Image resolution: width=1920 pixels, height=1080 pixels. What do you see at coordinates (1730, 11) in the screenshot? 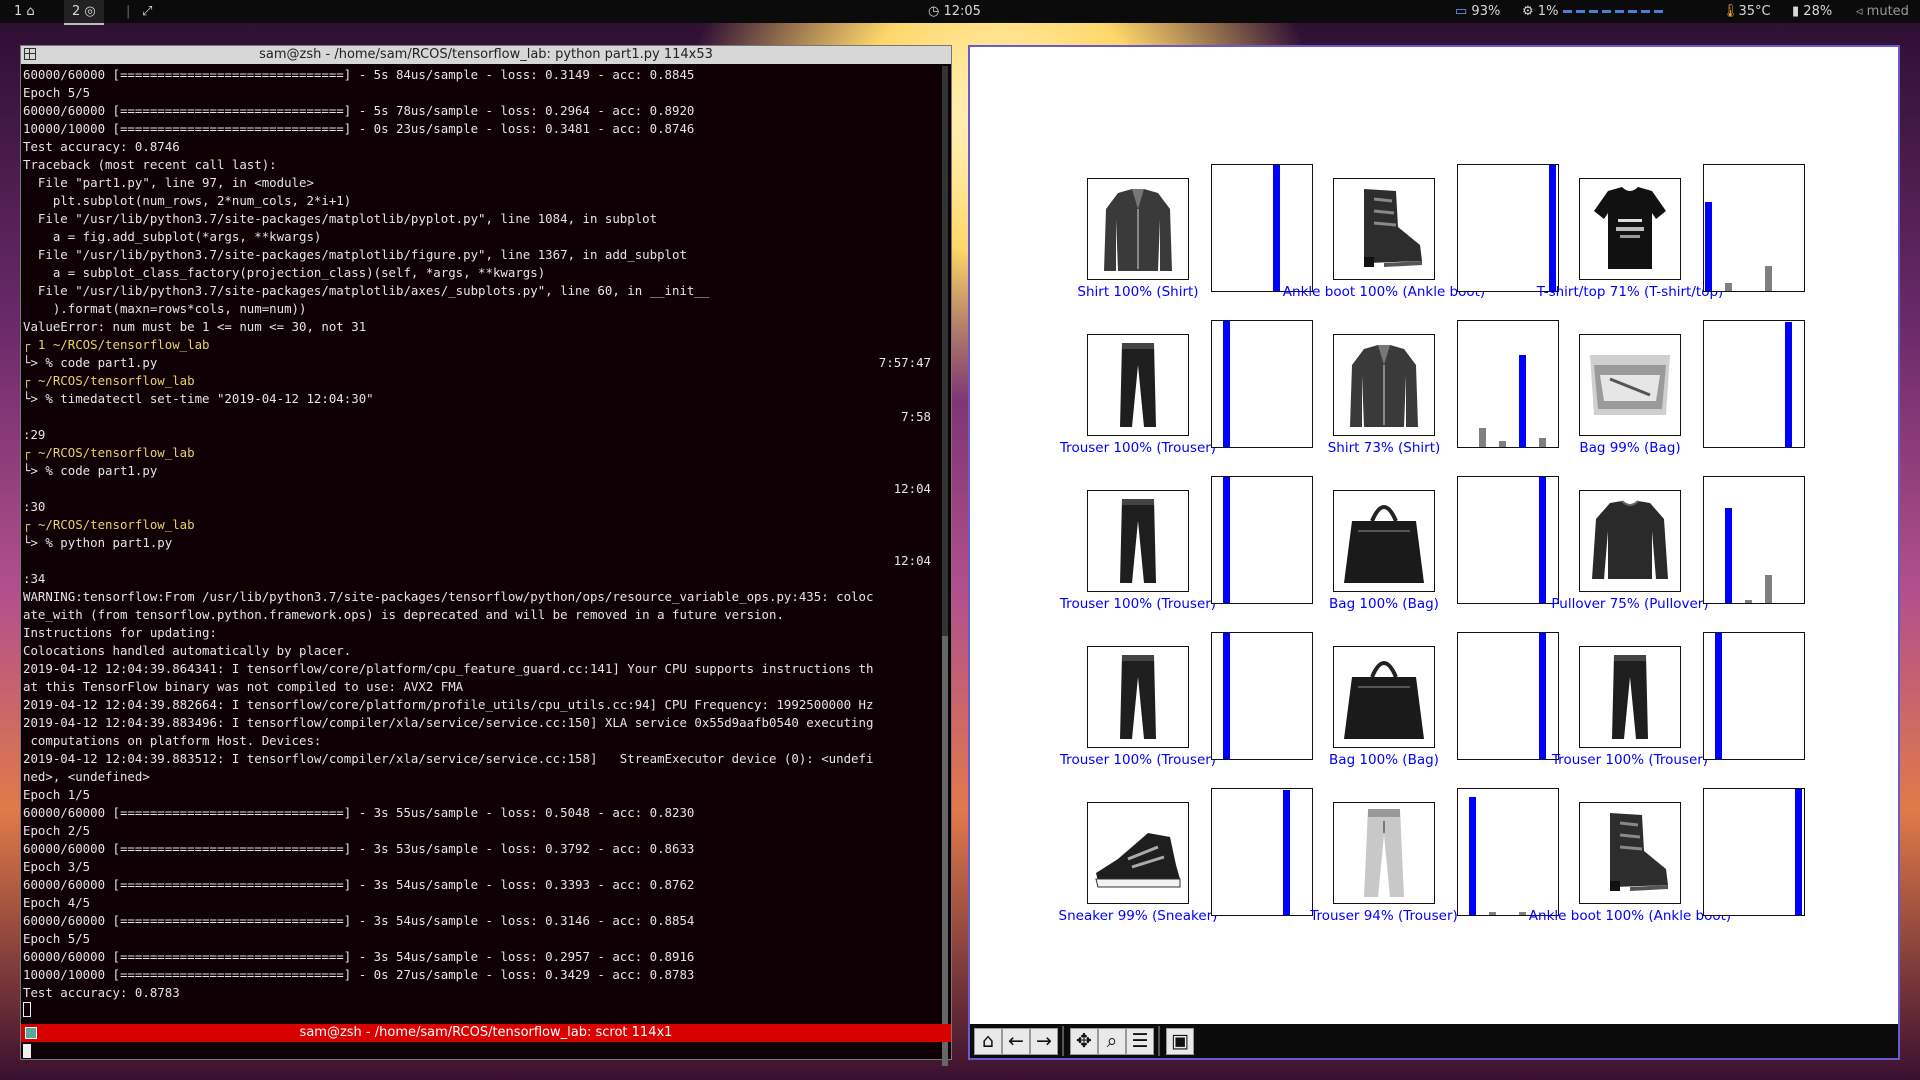
I see `thermometer-icon: 🌡` at bounding box center [1730, 11].